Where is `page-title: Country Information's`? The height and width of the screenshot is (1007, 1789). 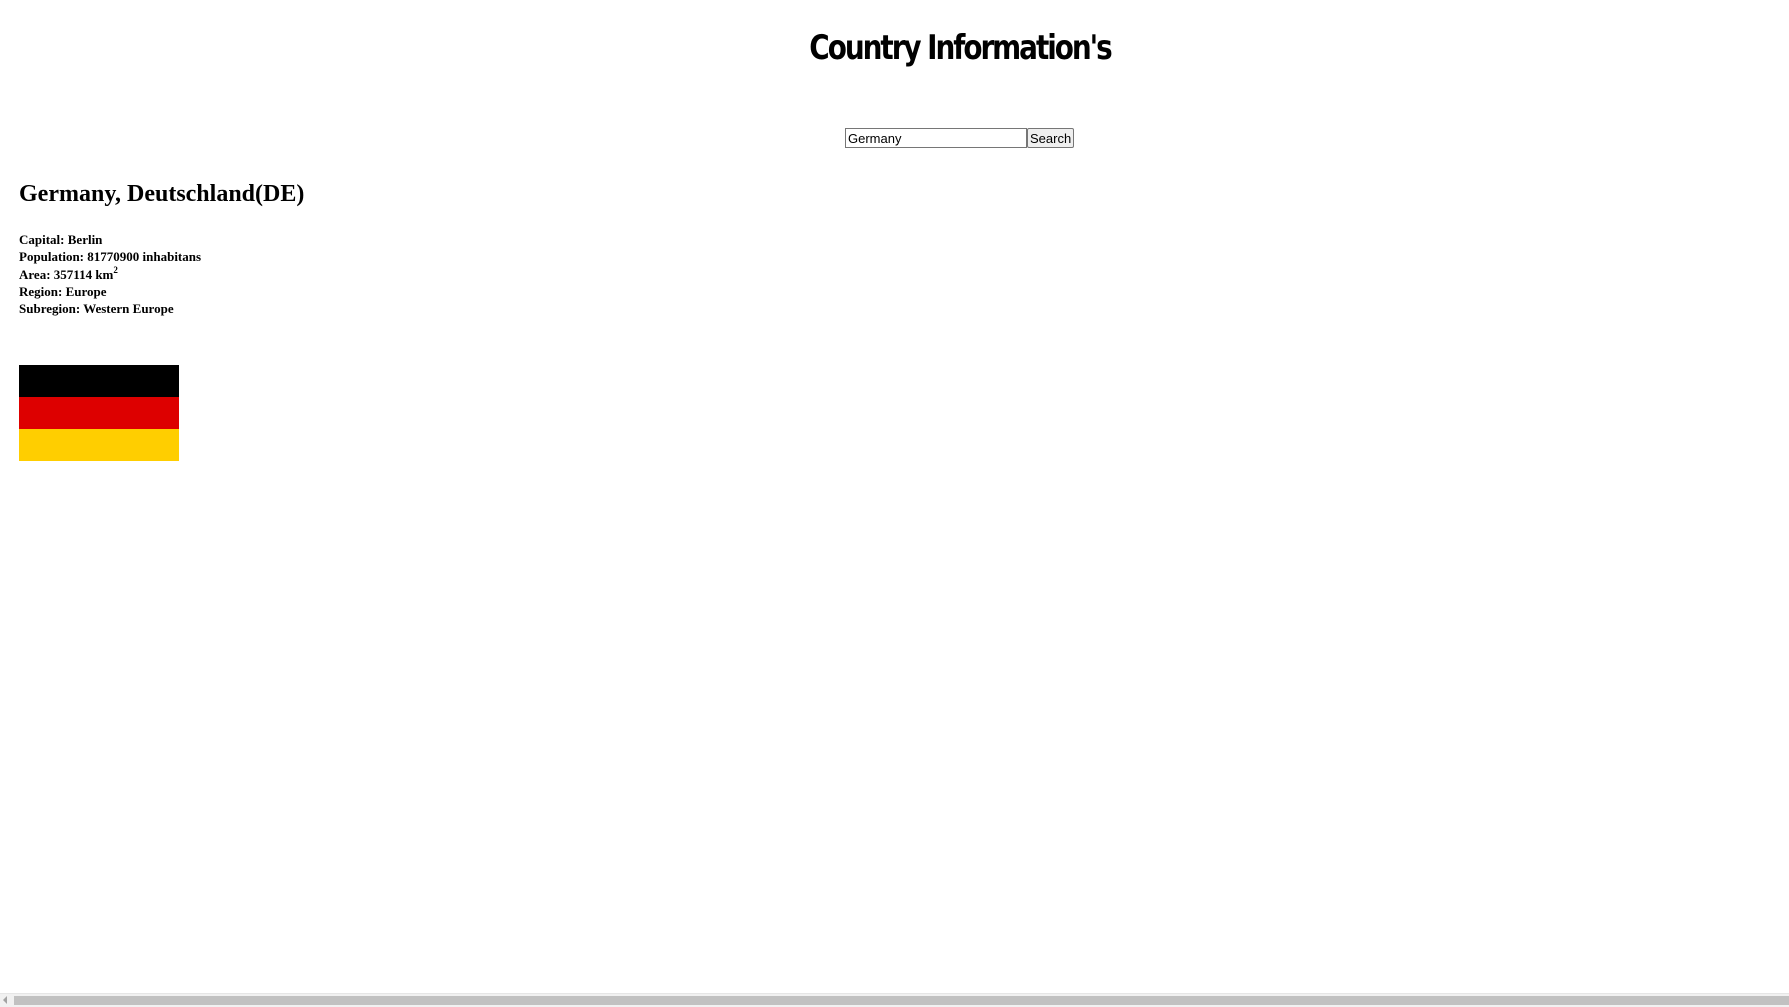 page-title: Country Information's is located at coordinates (960, 48).